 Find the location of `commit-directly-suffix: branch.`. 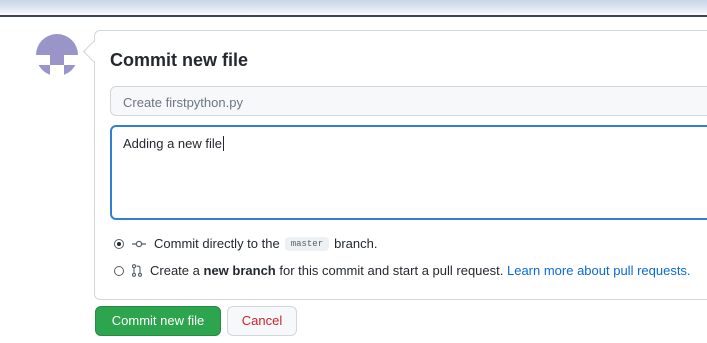

commit-directly-suffix: branch. is located at coordinates (356, 243).